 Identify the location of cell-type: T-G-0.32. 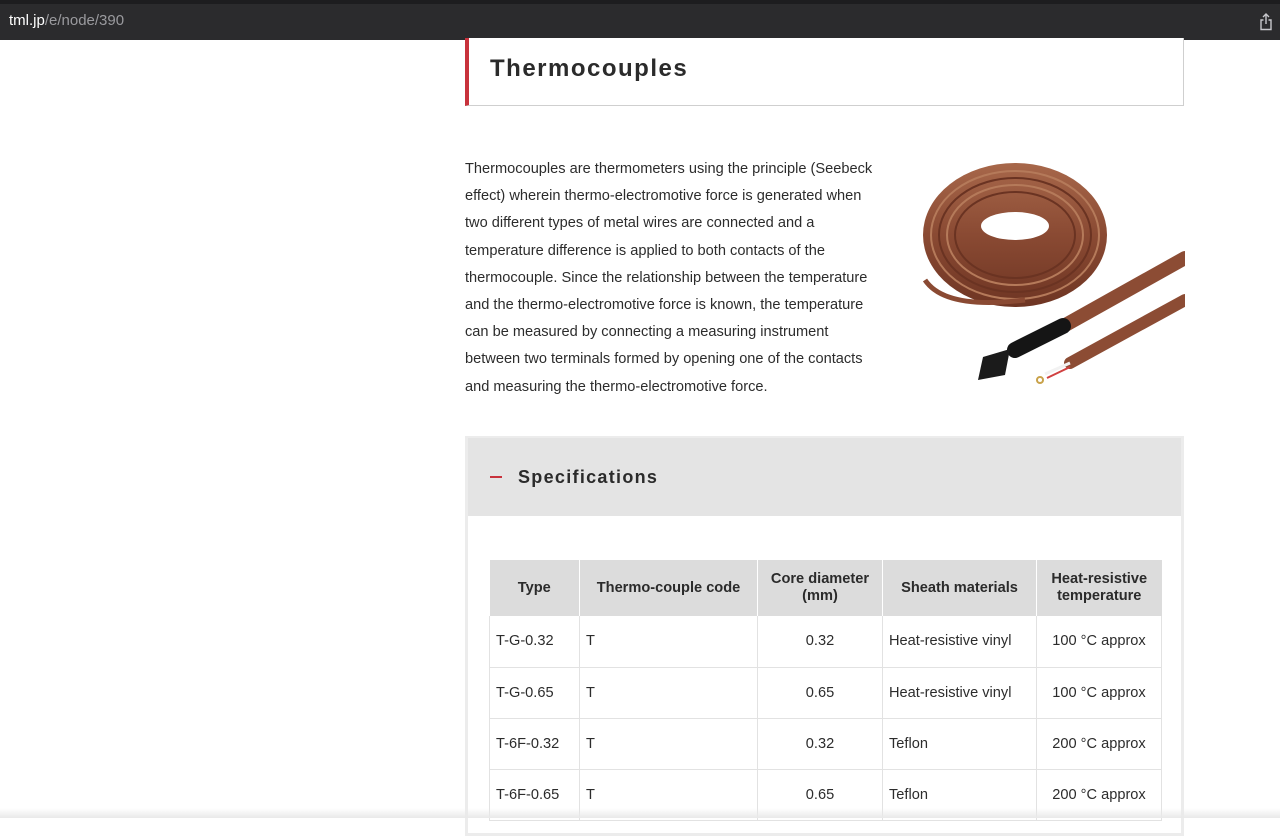
(534, 642).